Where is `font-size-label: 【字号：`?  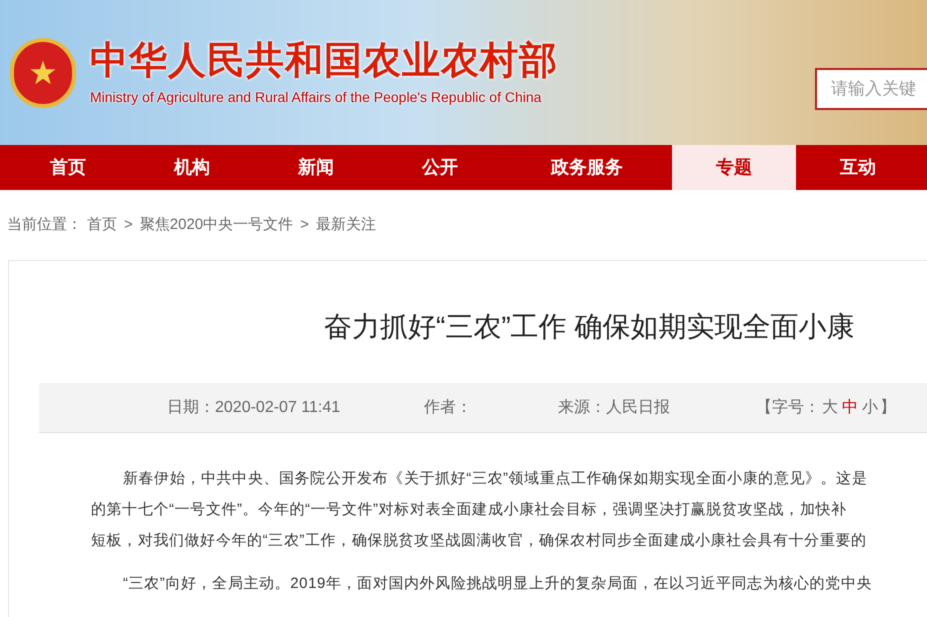
font-size-label: 【字号： is located at coordinates (788, 408).